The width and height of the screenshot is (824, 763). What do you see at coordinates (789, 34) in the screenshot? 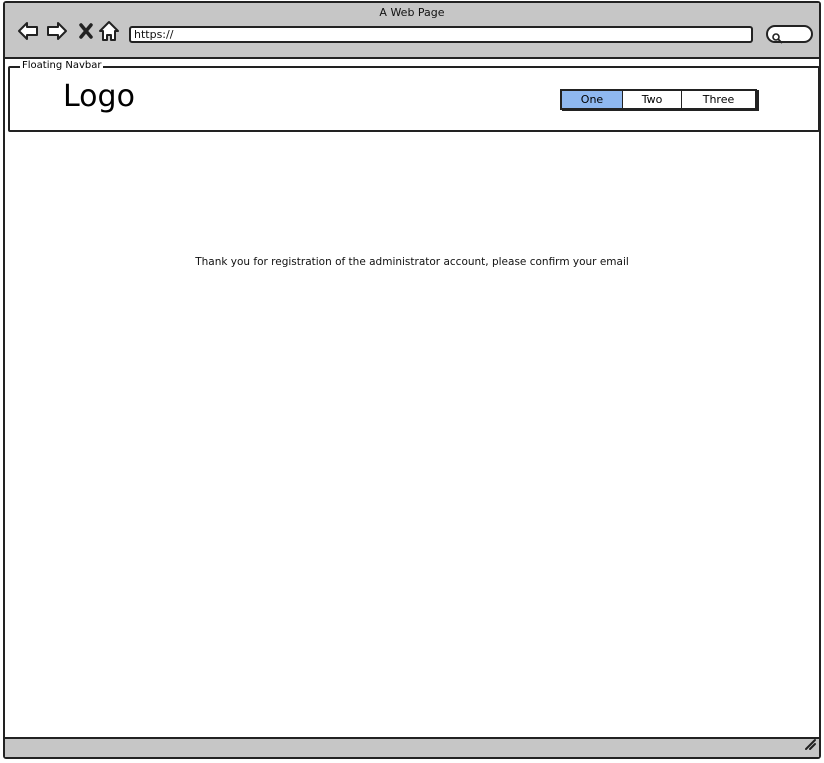
I see `search-button` at bounding box center [789, 34].